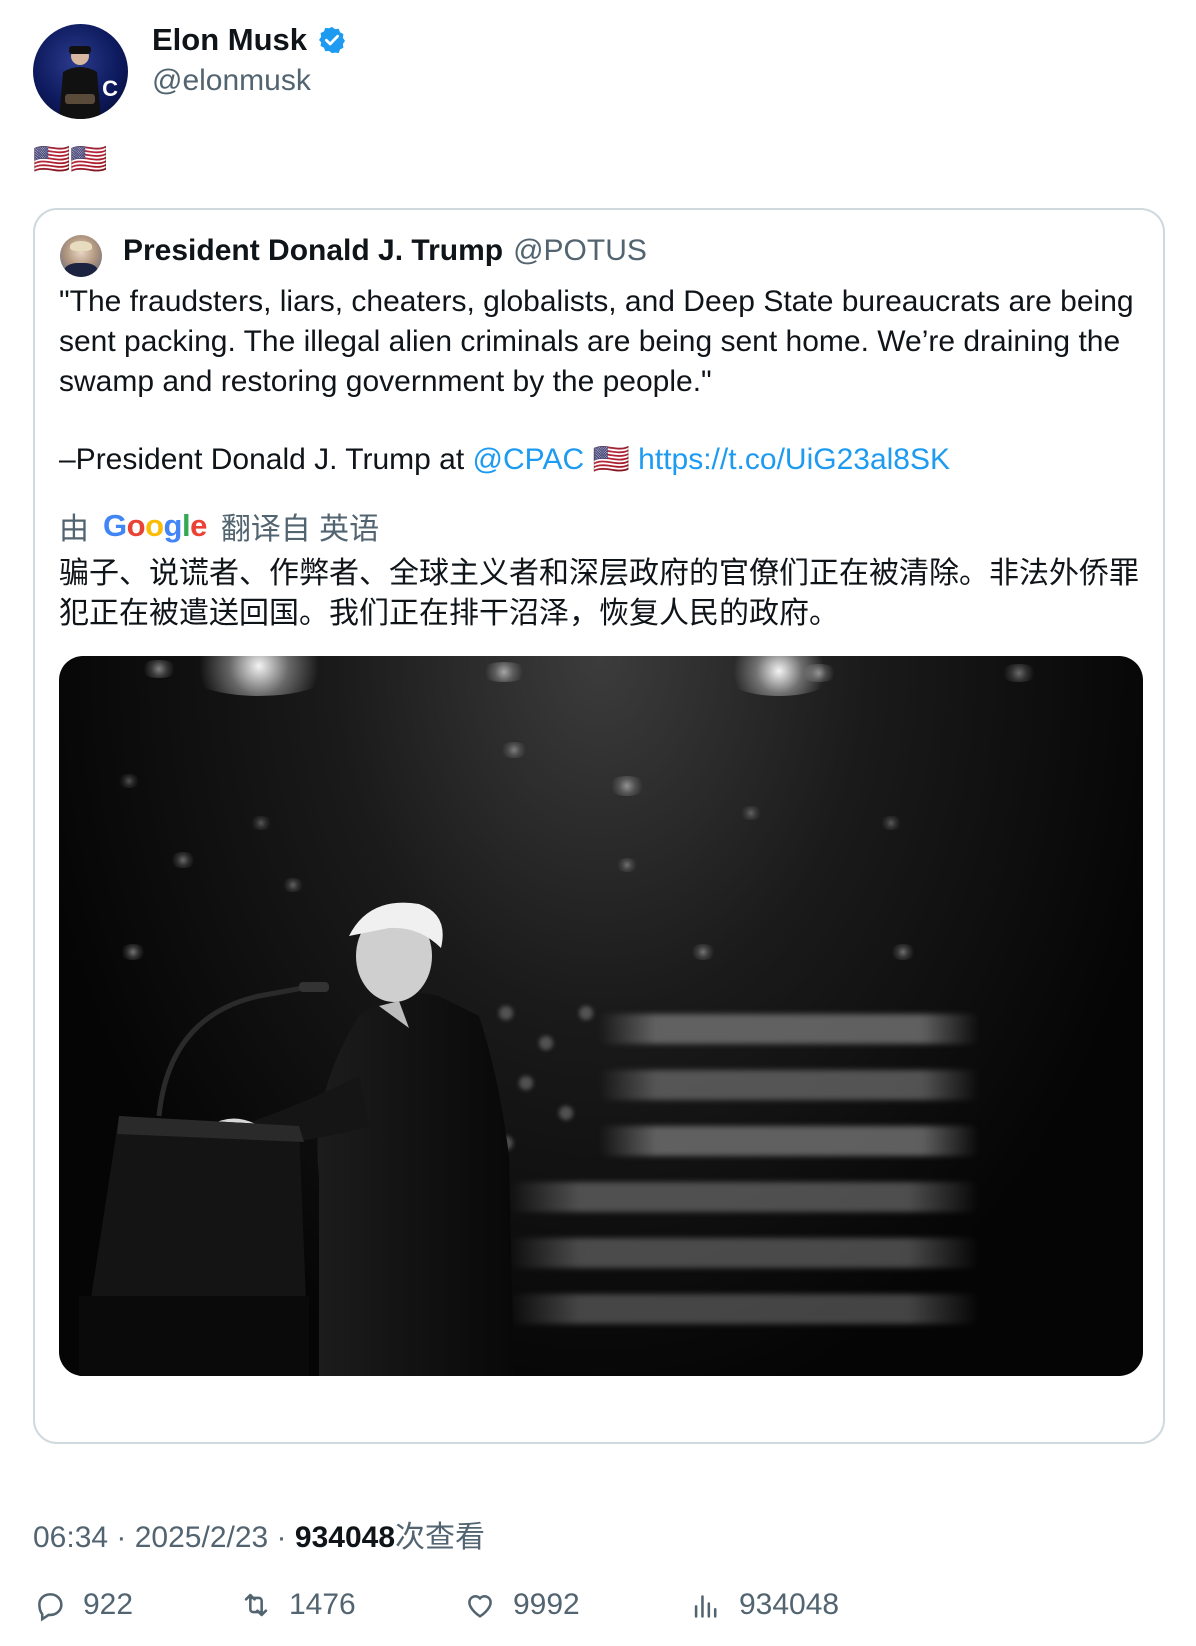 The width and height of the screenshot is (1196, 1646). I want to click on author-name: Elon Musk, so click(249, 40).